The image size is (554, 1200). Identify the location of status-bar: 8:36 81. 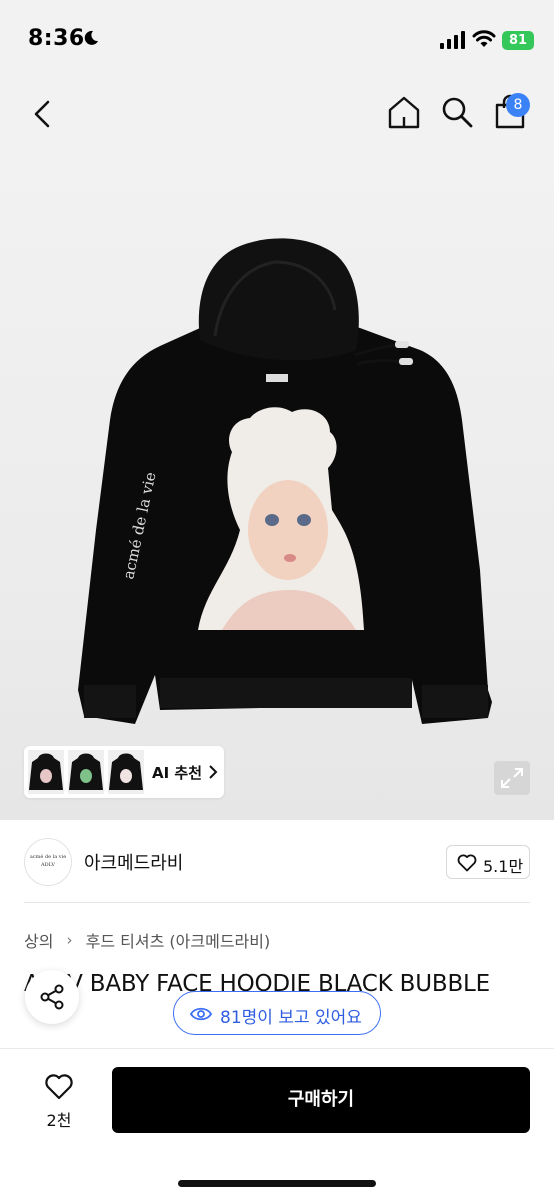
(277, 40).